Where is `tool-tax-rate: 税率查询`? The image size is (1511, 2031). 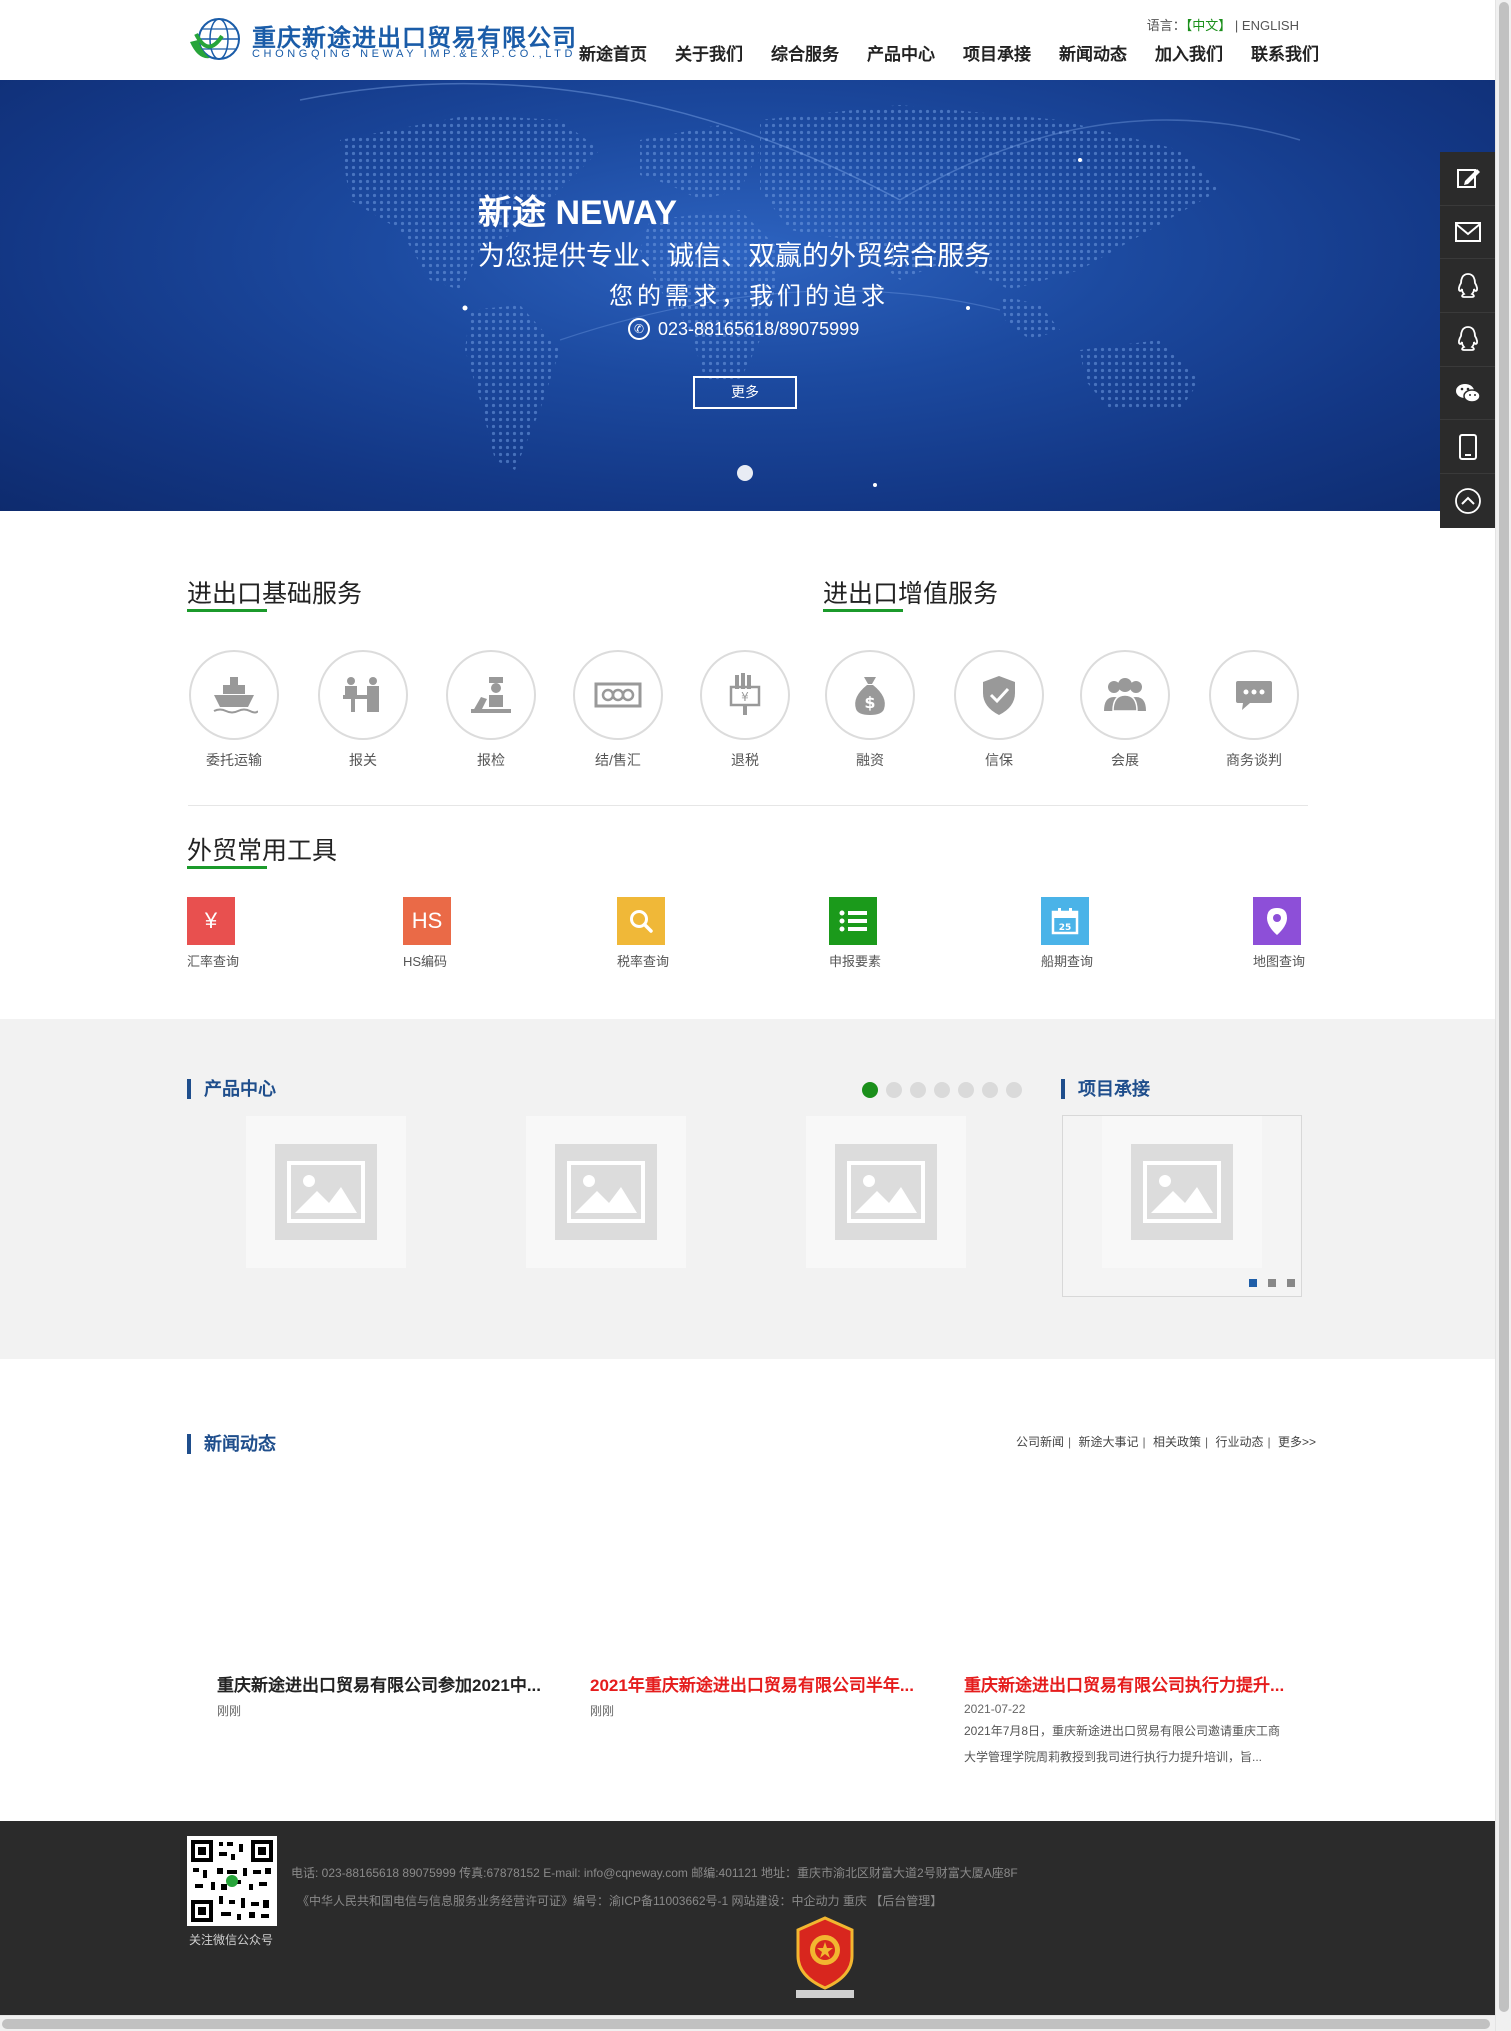
tool-tax-rate: 税率查询 is located at coordinates (662, 933).